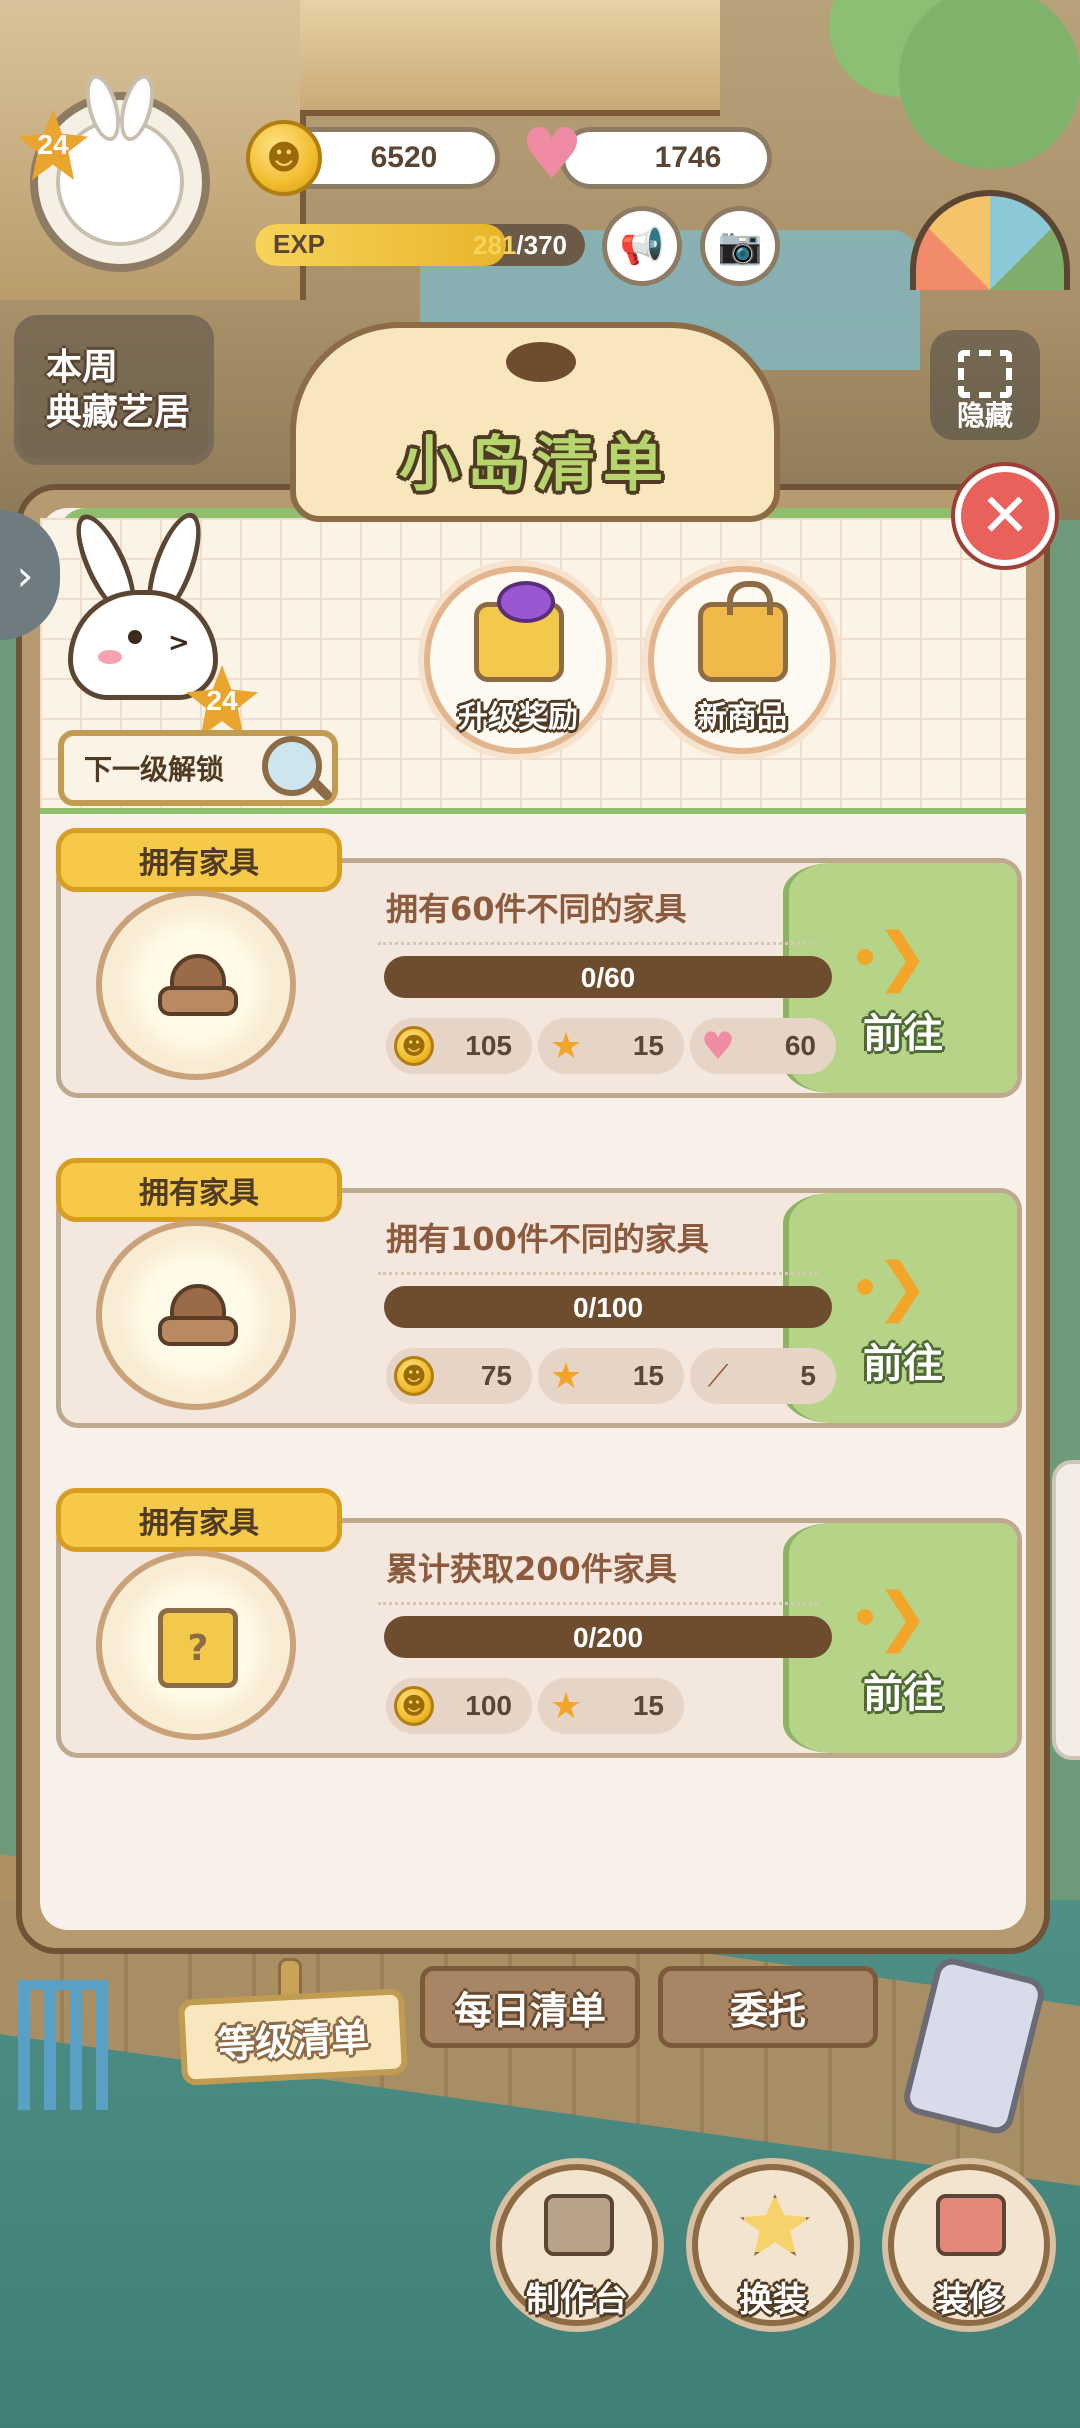  I want to click on camera-button: 📷, so click(740, 246).